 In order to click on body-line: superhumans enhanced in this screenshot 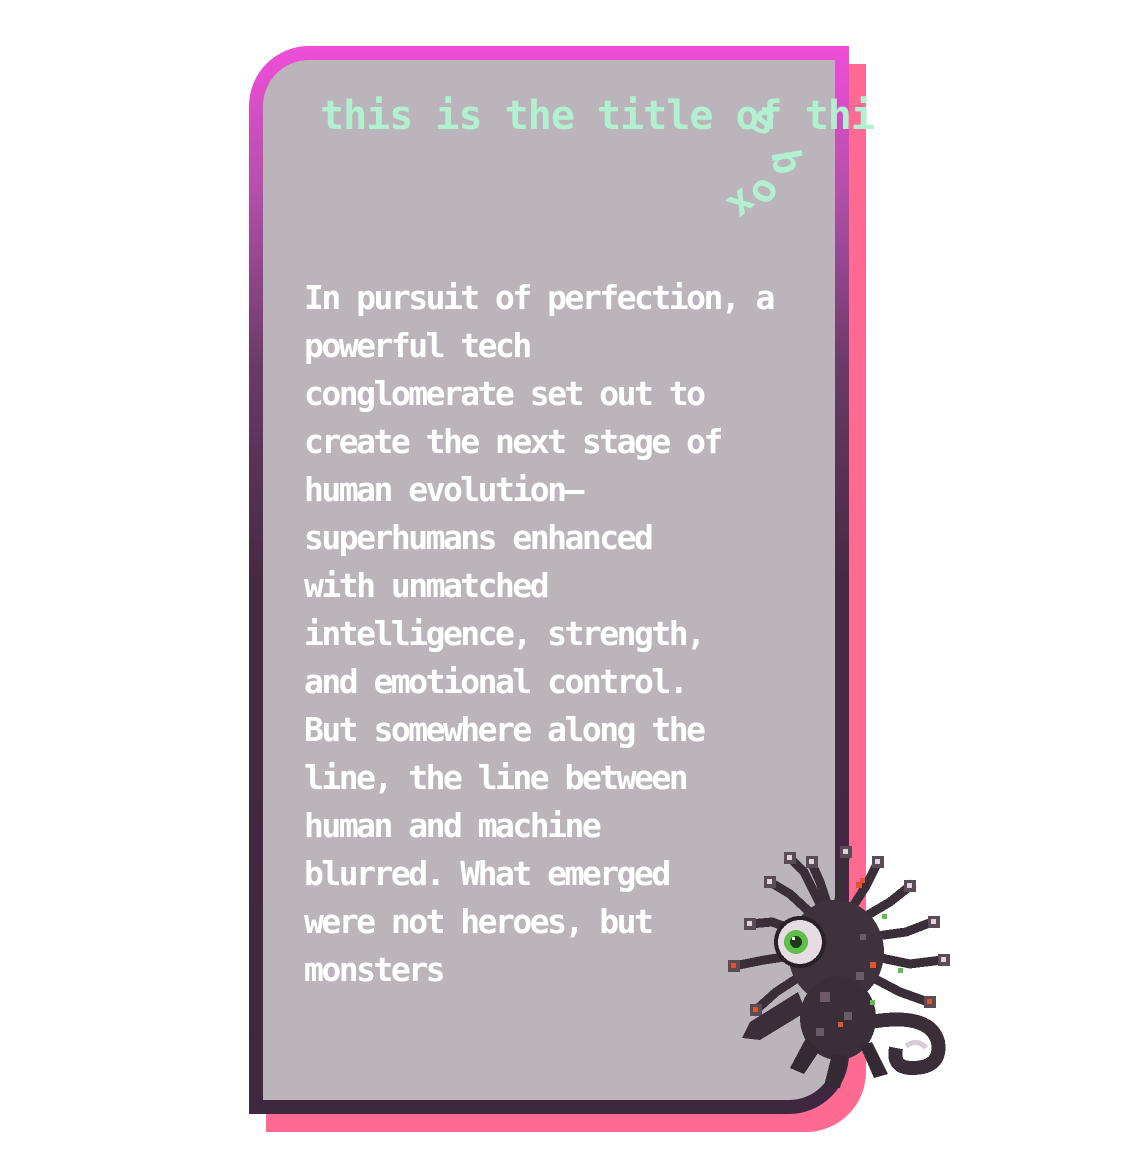, I will do `click(479, 537)`.